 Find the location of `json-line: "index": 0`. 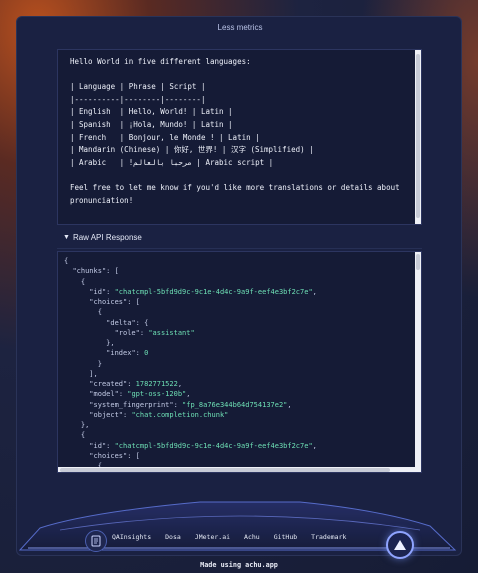

json-line: "index": 0 is located at coordinates (239, 353).